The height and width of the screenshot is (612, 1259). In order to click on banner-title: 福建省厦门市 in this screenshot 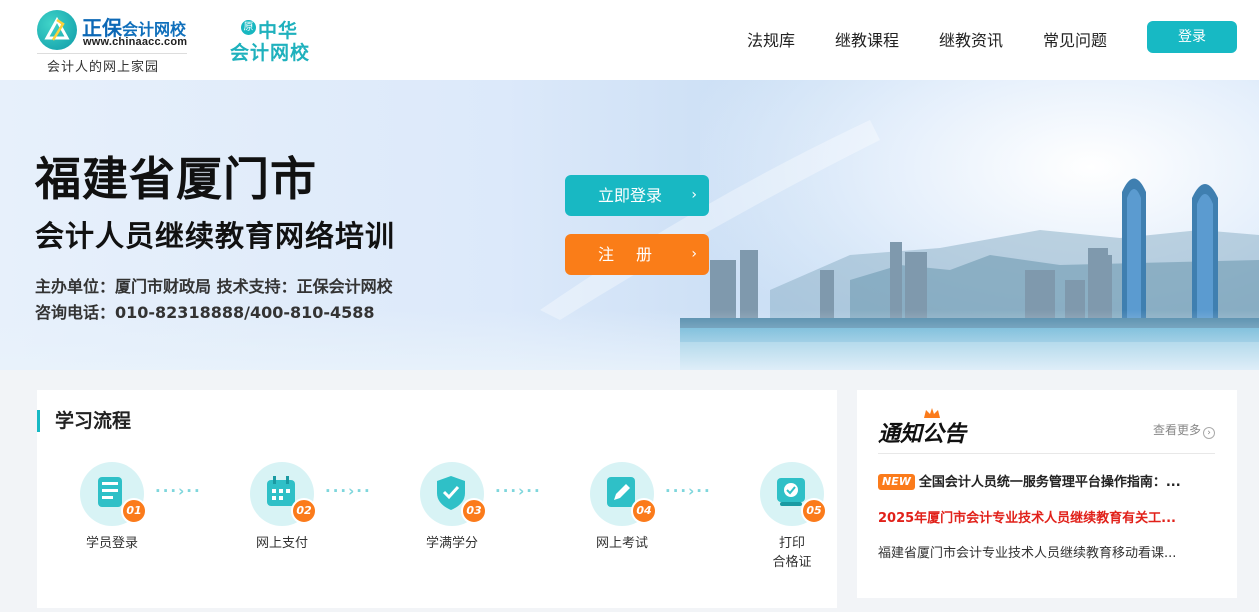, I will do `click(176, 179)`.